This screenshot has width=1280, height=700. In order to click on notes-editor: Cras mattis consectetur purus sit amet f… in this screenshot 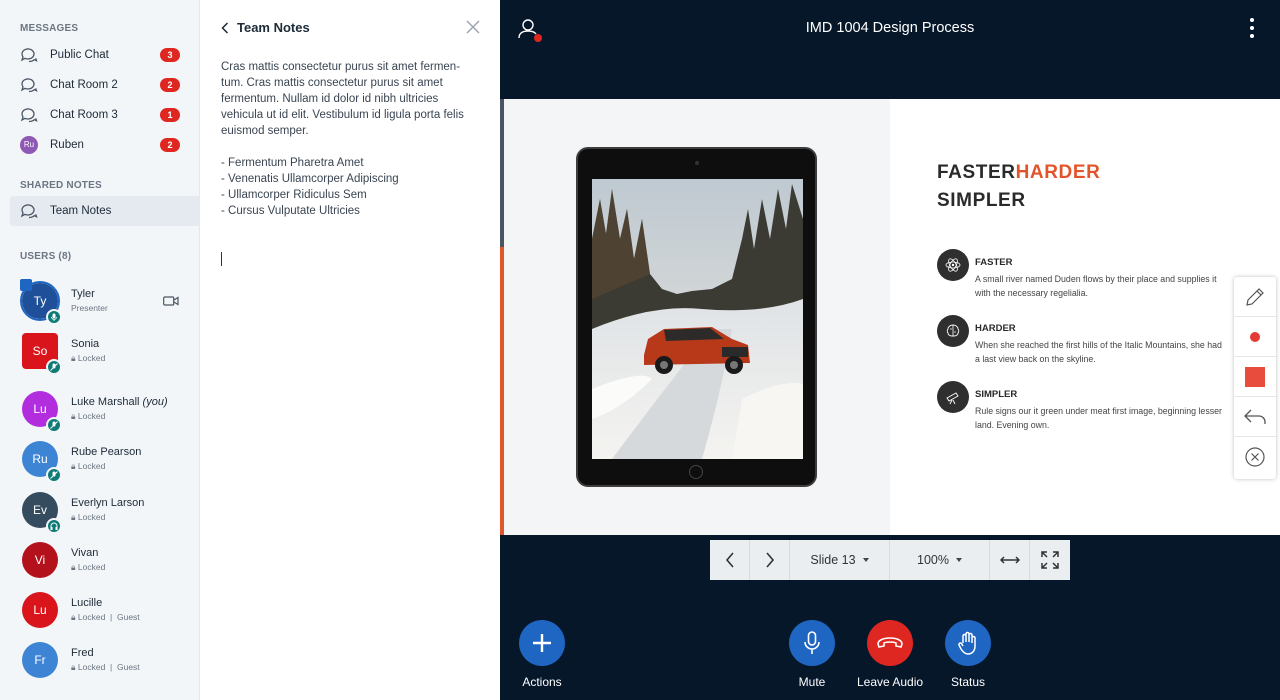, I will do `click(351, 139)`.